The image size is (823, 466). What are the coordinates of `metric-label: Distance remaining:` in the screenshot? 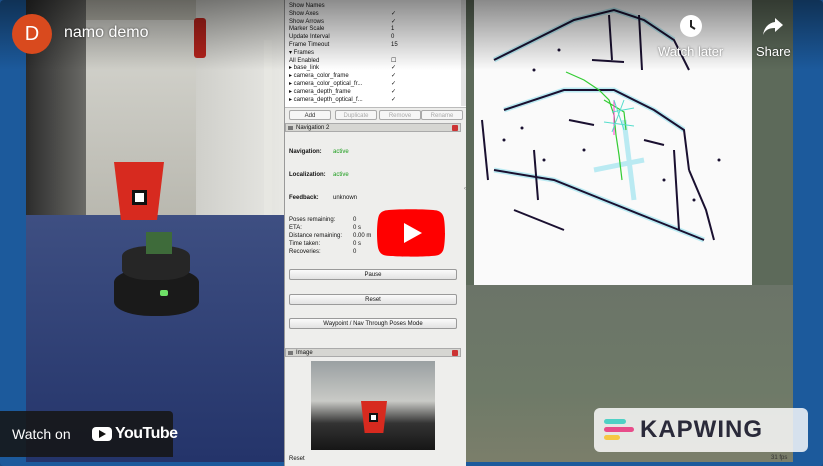 It's located at (316, 236).